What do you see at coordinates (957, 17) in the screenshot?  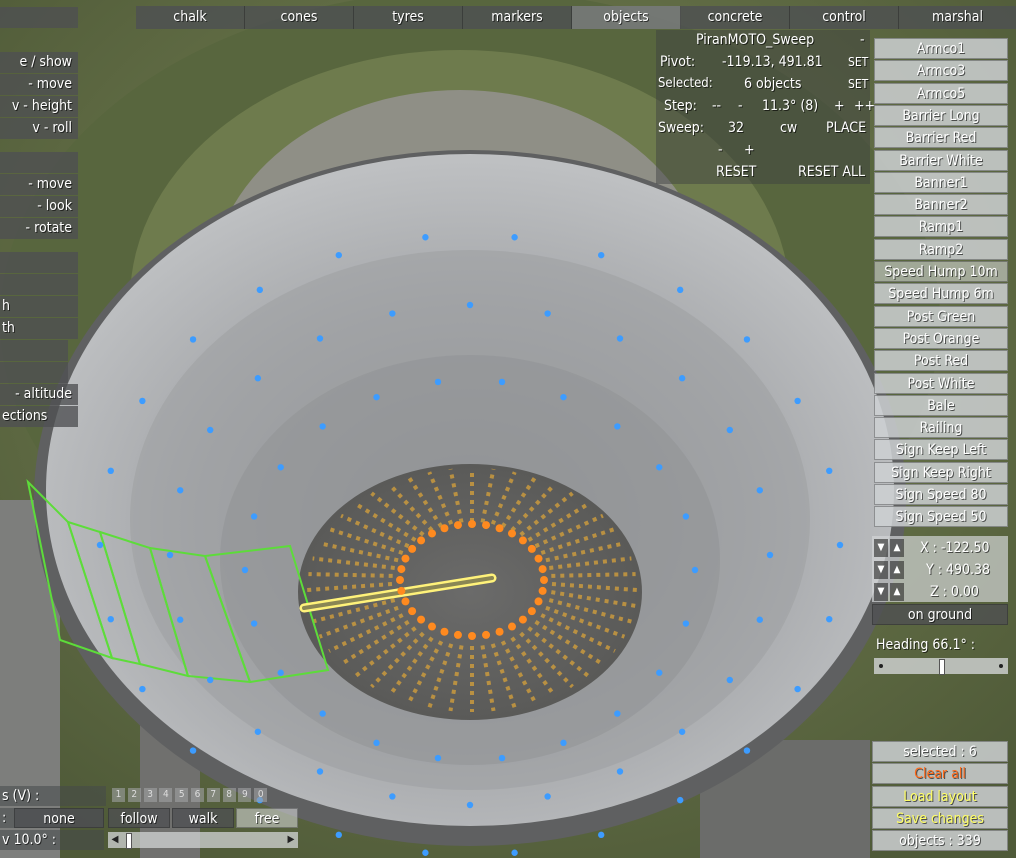 I see `tab-marshal: marshal` at bounding box center [957, 17].